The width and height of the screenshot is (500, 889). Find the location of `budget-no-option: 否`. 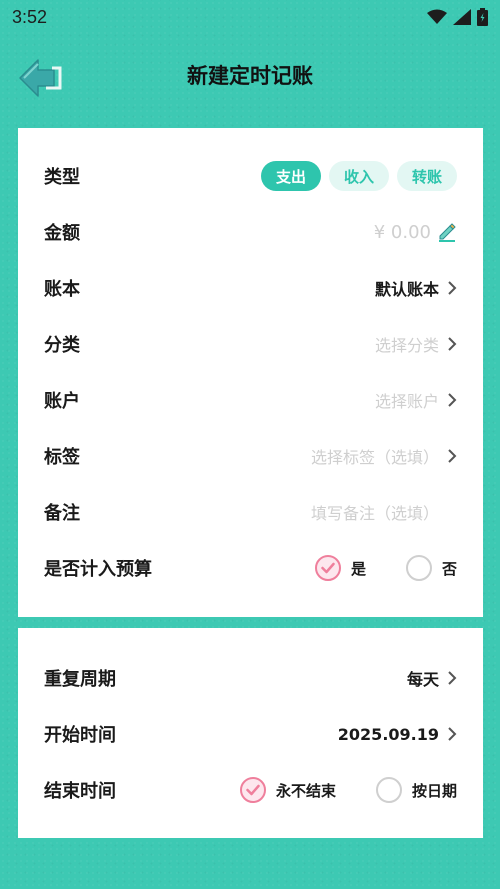

budget-no-option: 否 is located at coordinates (431, 568).